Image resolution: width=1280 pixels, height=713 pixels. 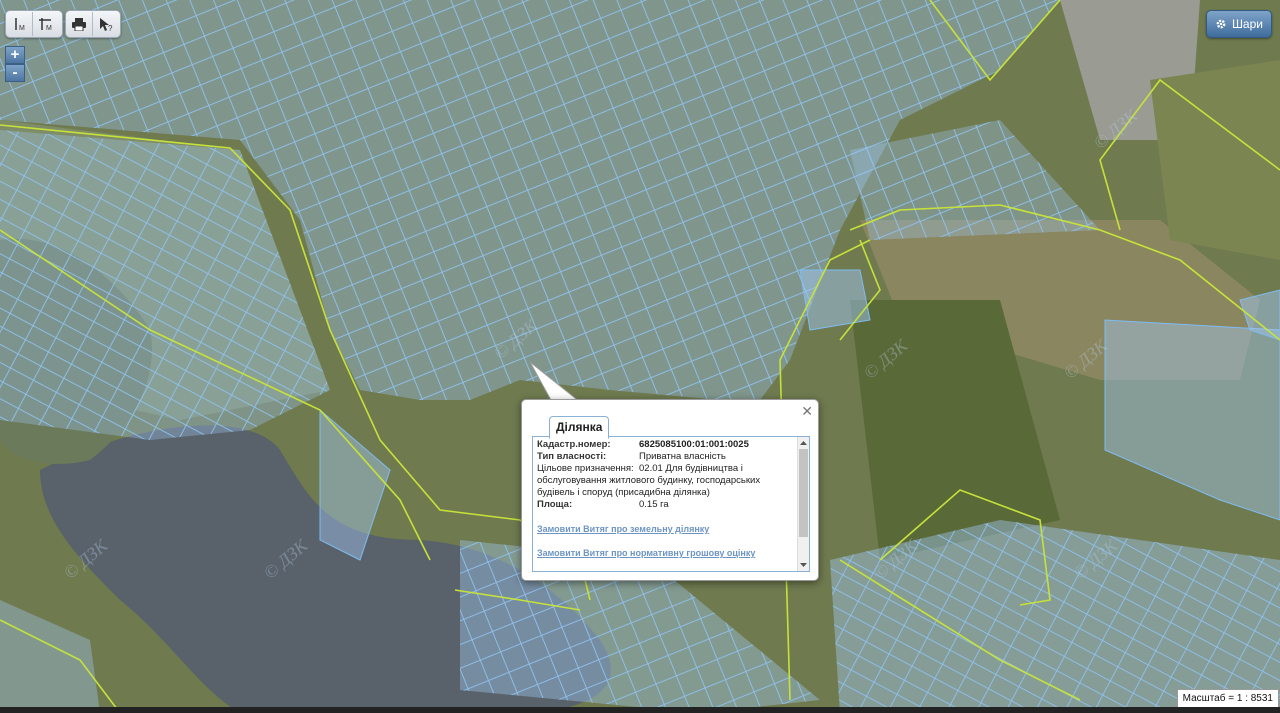 I want to click on field-cadastral-number: Кадастр.номер: 6825085100:01:001:0025, so click(x=665, y=445).